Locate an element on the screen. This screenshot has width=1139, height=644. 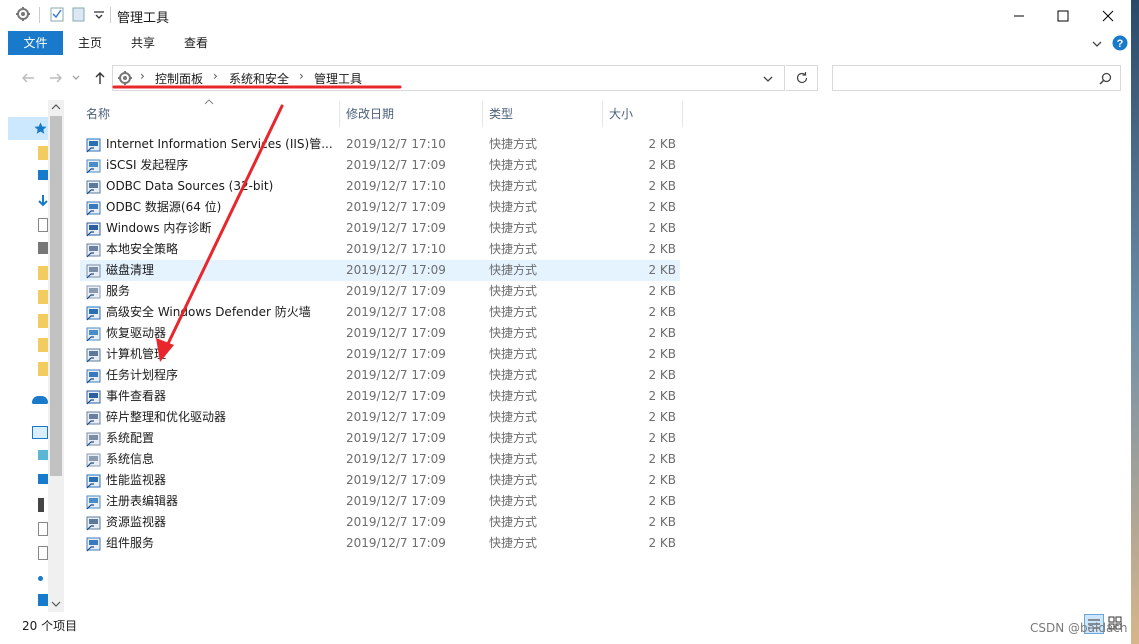
file-name: 计算机管理 is located at coordinates (136, 354).